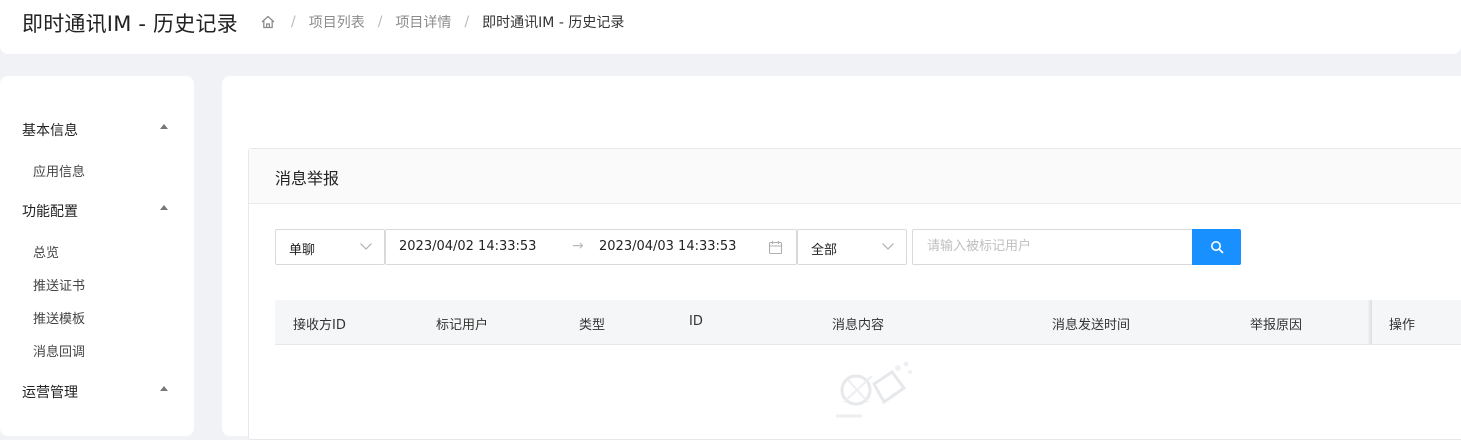 The height and width of the screenshot is (440, 1461). What do you see at coordinates (46, 251) in the screenshot?
I see `sidebar-item-overview: 总览` at bounding box center [46, 251].